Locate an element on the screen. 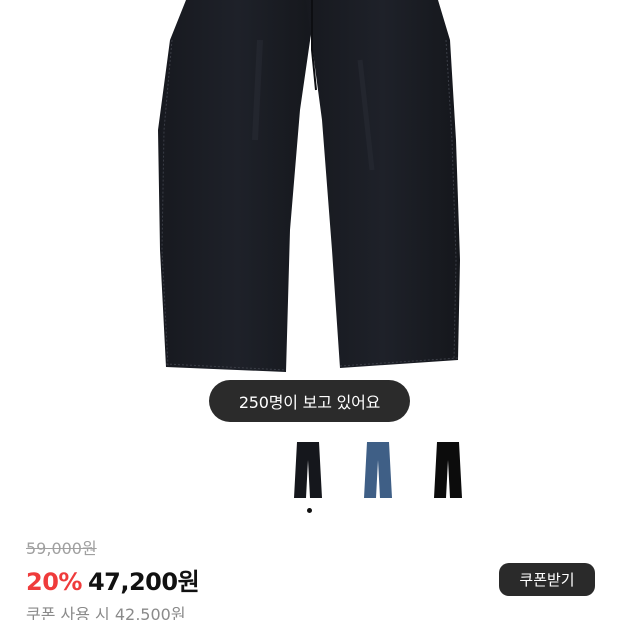 The height and width of the screenshot is (620, 620). sale-price: 47,200원 is located at coordinates (143, 582).